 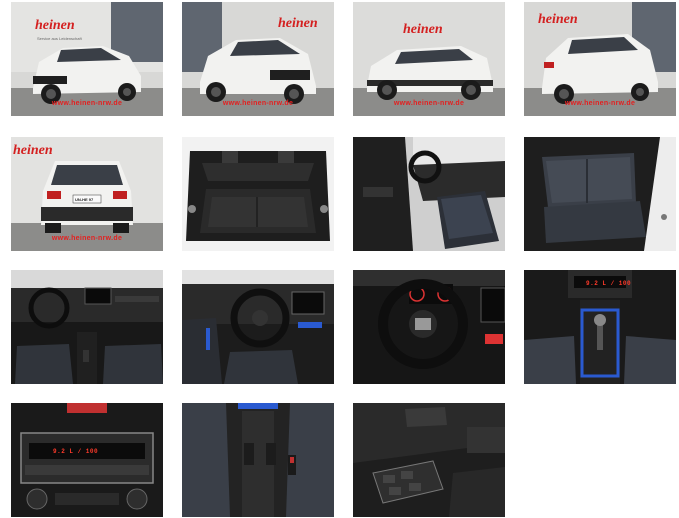 I want to click on climate-display: 9.2 L / 100, so click(x=76, y=451).